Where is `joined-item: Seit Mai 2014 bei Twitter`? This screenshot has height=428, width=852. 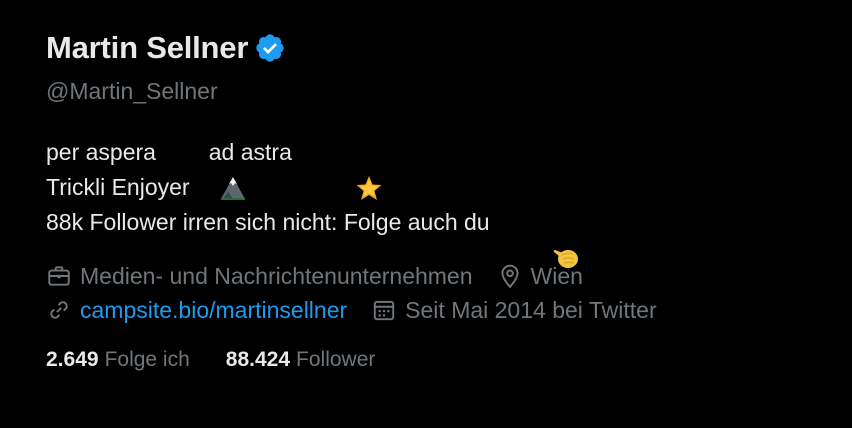
joined-item: Seit Mai 2014 bei Twitter is located at coordinates (514, 310).